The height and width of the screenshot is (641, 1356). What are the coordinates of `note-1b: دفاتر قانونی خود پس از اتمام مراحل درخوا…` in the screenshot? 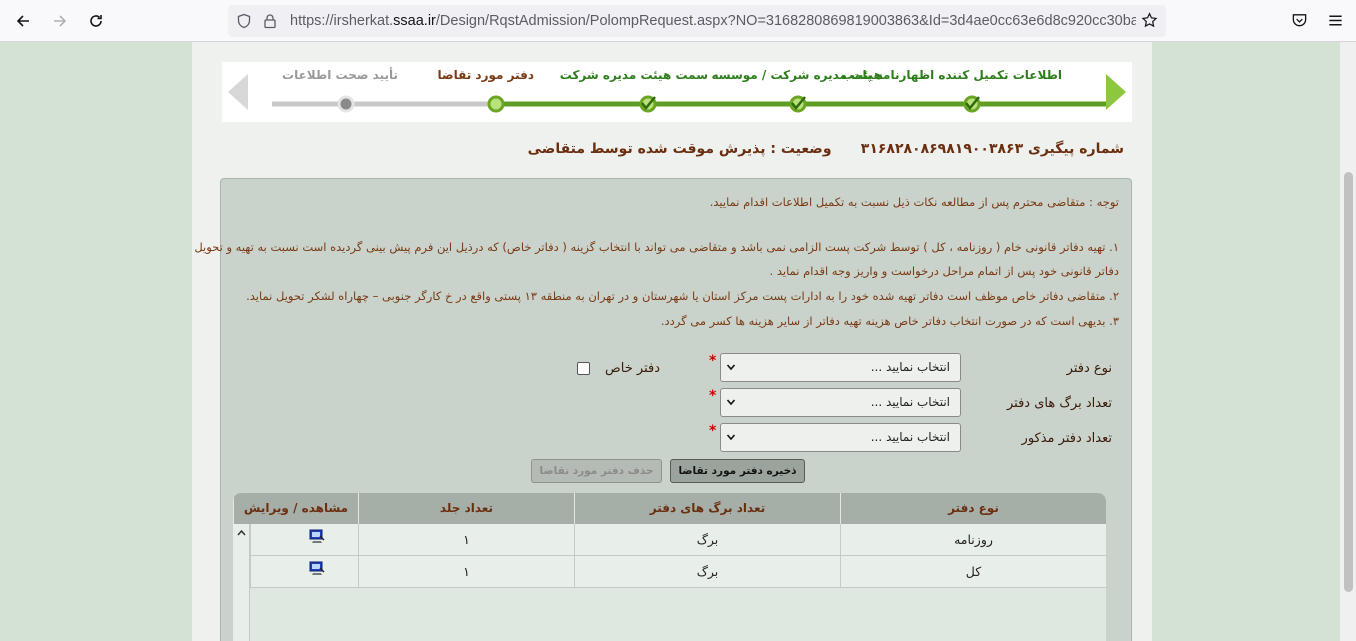 It's located at (944, 271).